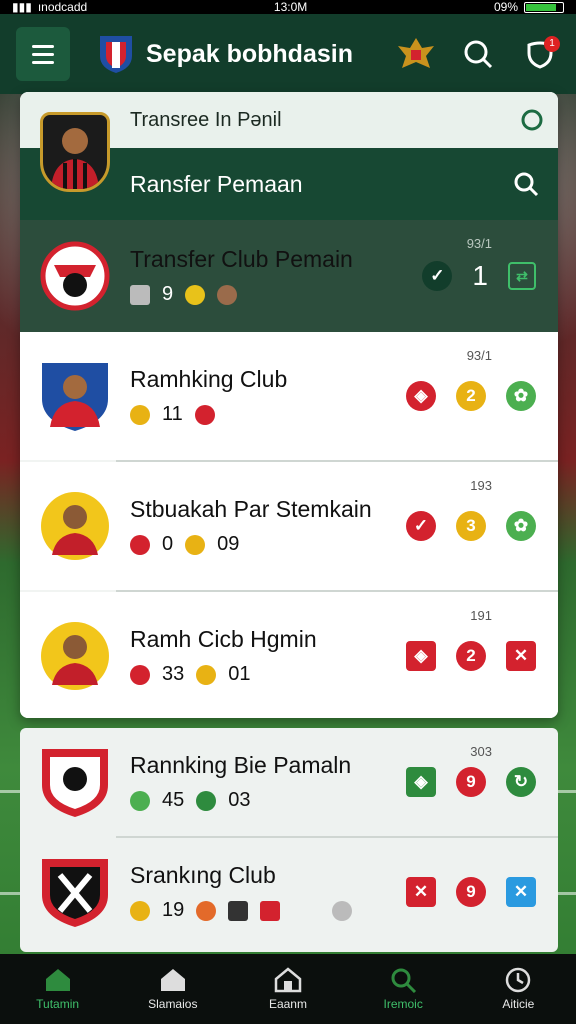  Describe the element at coordinates (57, 980) in the screenshot. I see `home-icon` at that location.